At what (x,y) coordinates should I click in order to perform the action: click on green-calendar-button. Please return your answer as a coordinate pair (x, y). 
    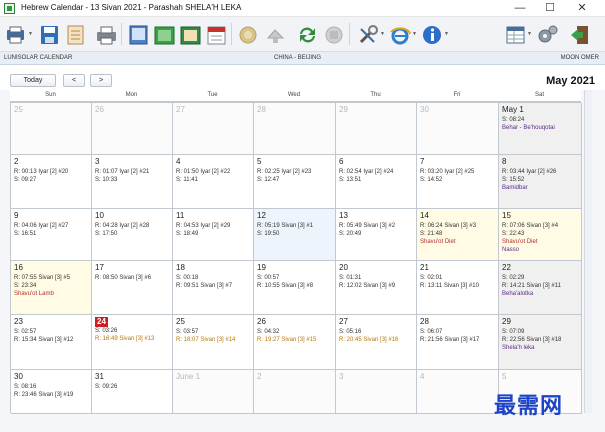
    Looking at the image, I should click on (163, 34).